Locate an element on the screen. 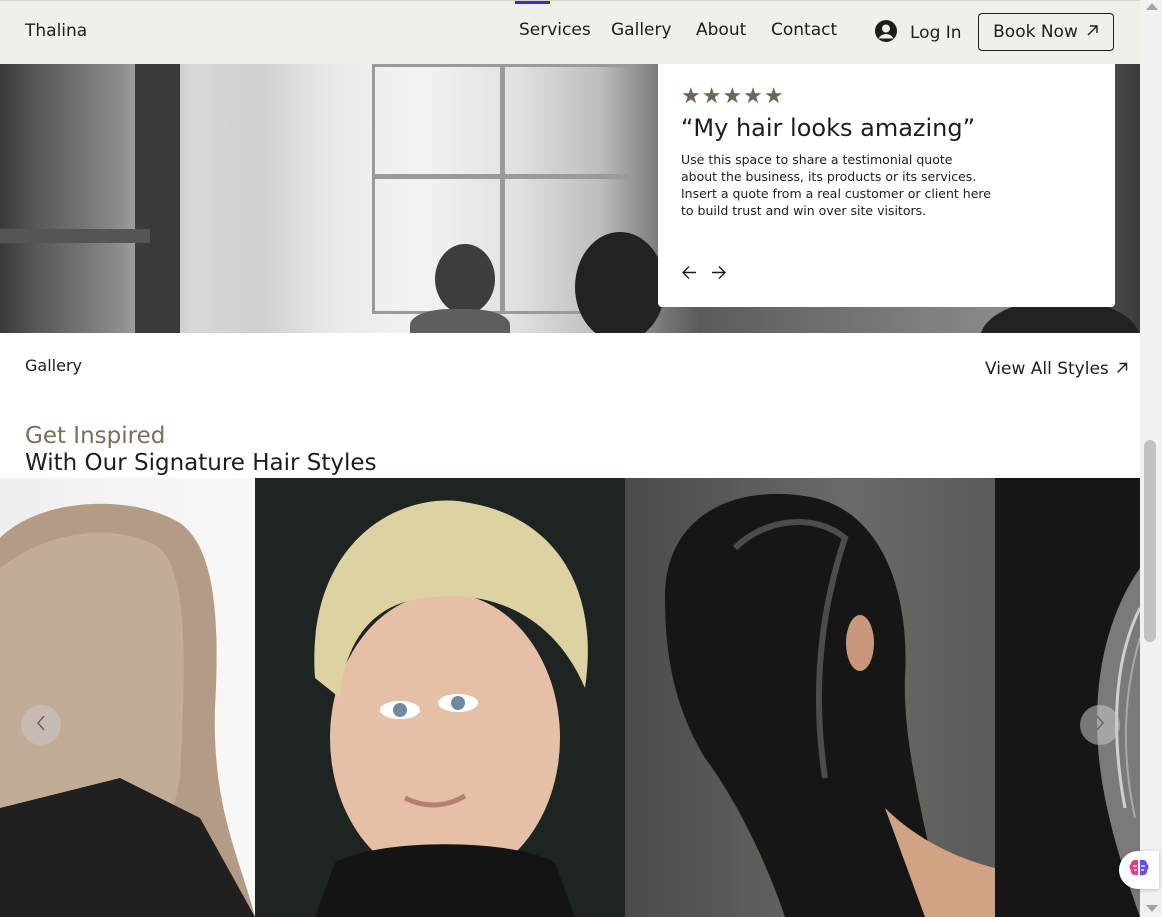 The width and height of the screenshot is (1162, 917). gallery-section-label: Gallery is located at coordinates (53, 365).